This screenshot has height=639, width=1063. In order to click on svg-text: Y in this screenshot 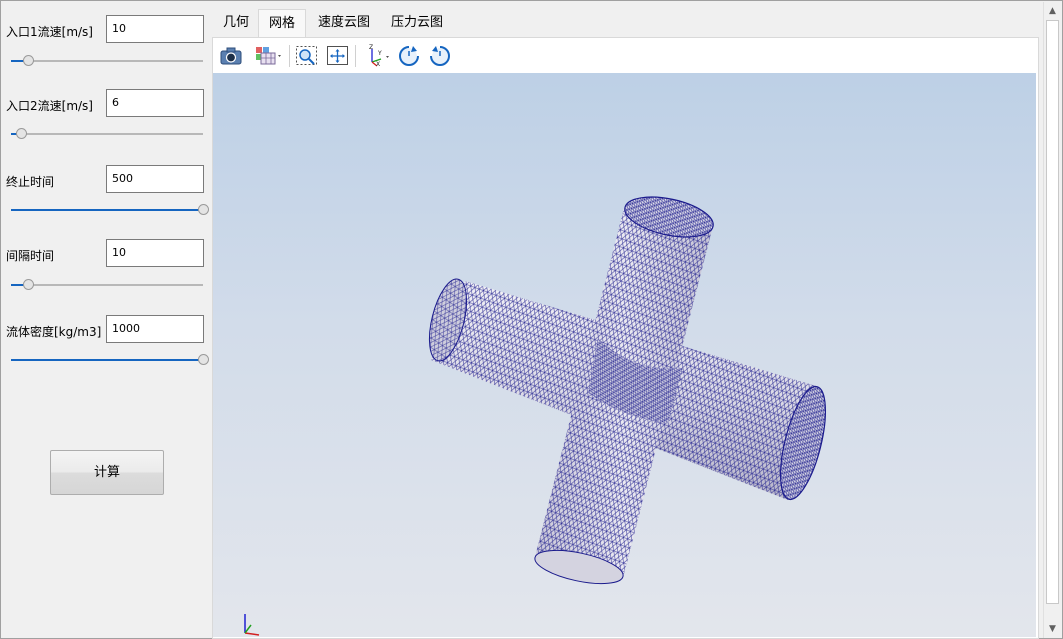, I will do `click(379, 53)`.